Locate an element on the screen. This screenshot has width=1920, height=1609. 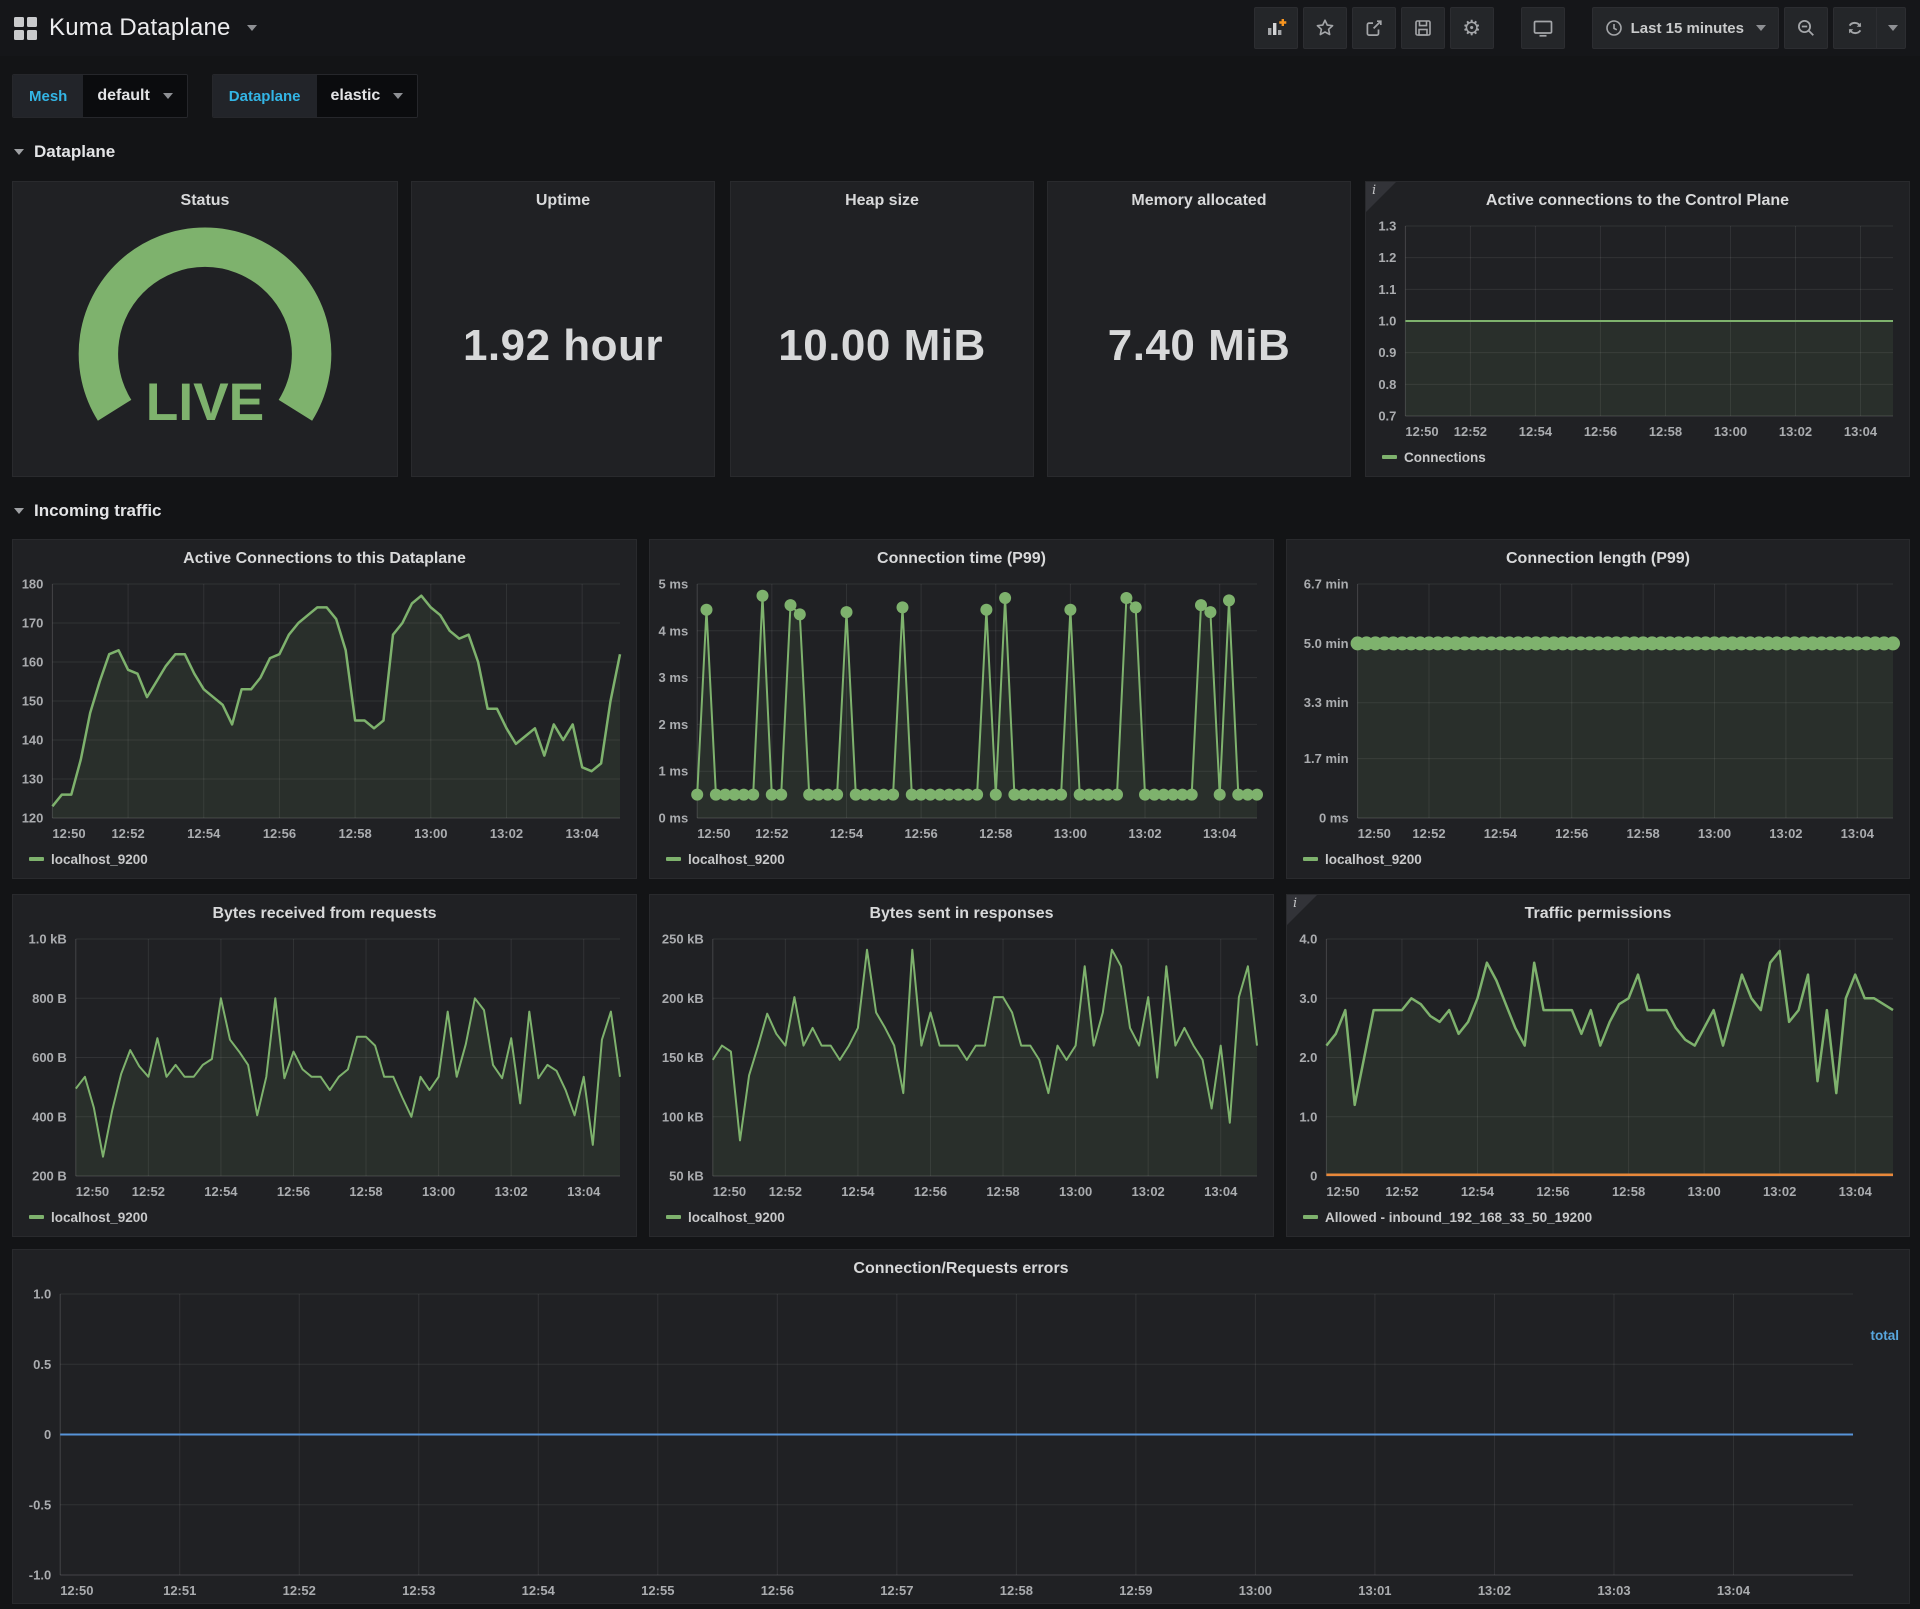
refresh-button is located at coordinates (1869, 28).